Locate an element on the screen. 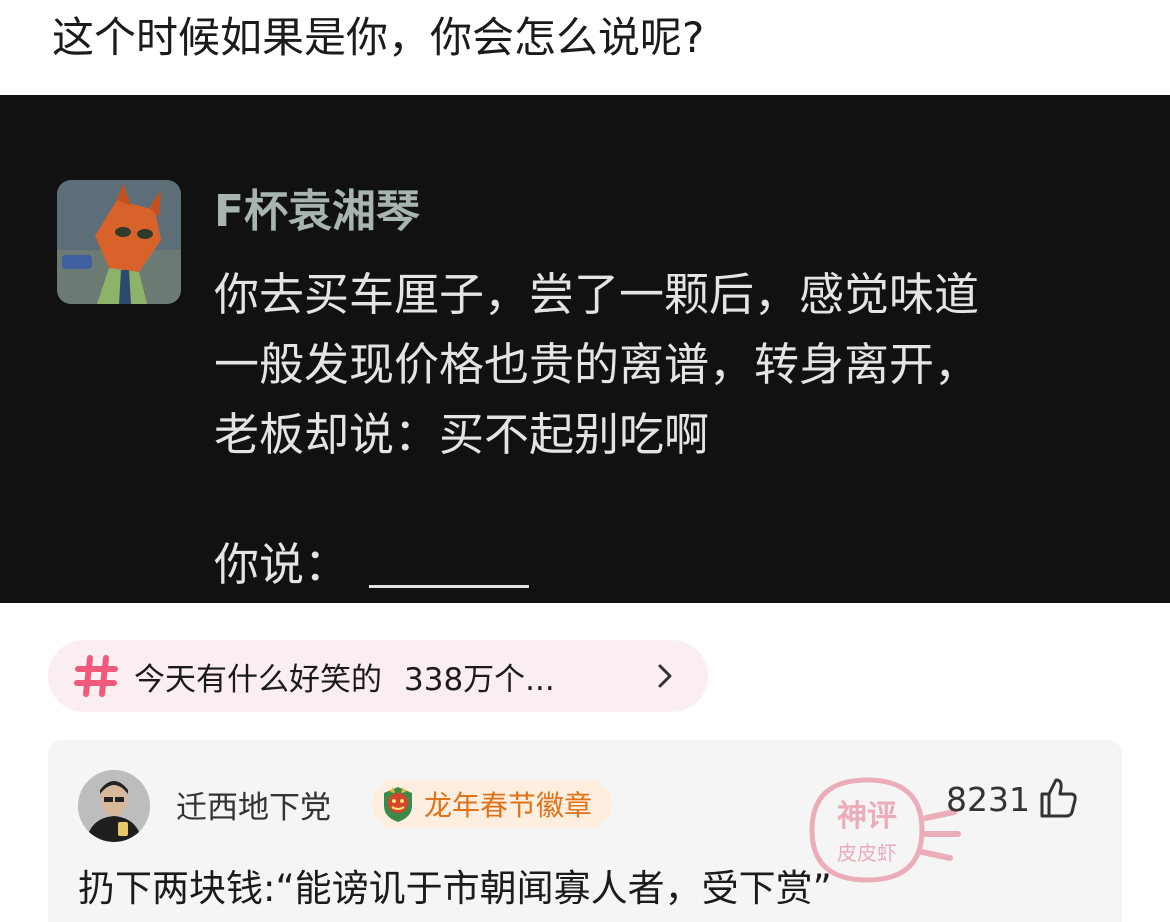 This screenshot has height=922, width=1170. chat-prompt: 你说： is located at coordinates (372, 565).